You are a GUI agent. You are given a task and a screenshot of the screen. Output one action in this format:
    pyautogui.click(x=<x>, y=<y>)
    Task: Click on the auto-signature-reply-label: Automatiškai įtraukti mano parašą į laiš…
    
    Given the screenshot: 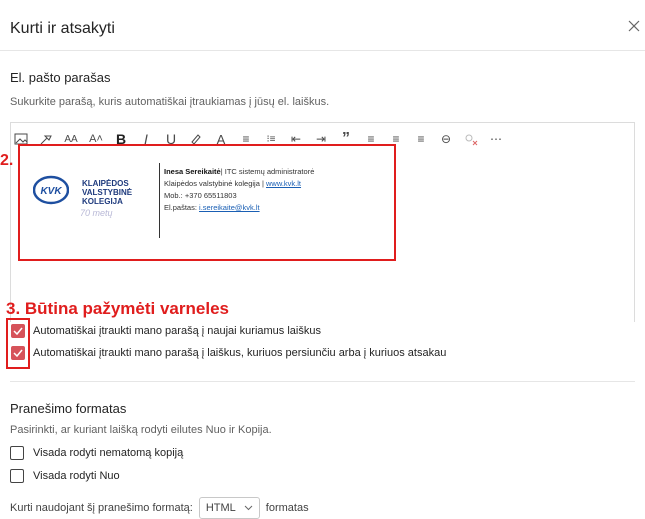 What is the action you would take?
    pyautogui.click(x=240, y=353)
    